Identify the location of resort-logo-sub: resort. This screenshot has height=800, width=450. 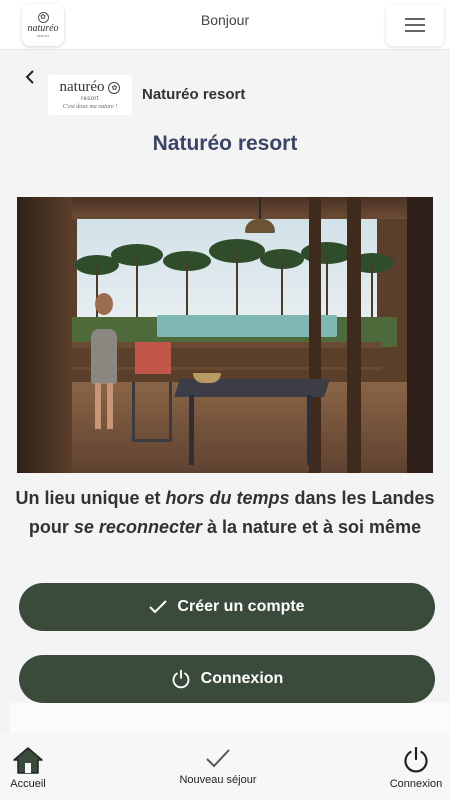
(90, 99).